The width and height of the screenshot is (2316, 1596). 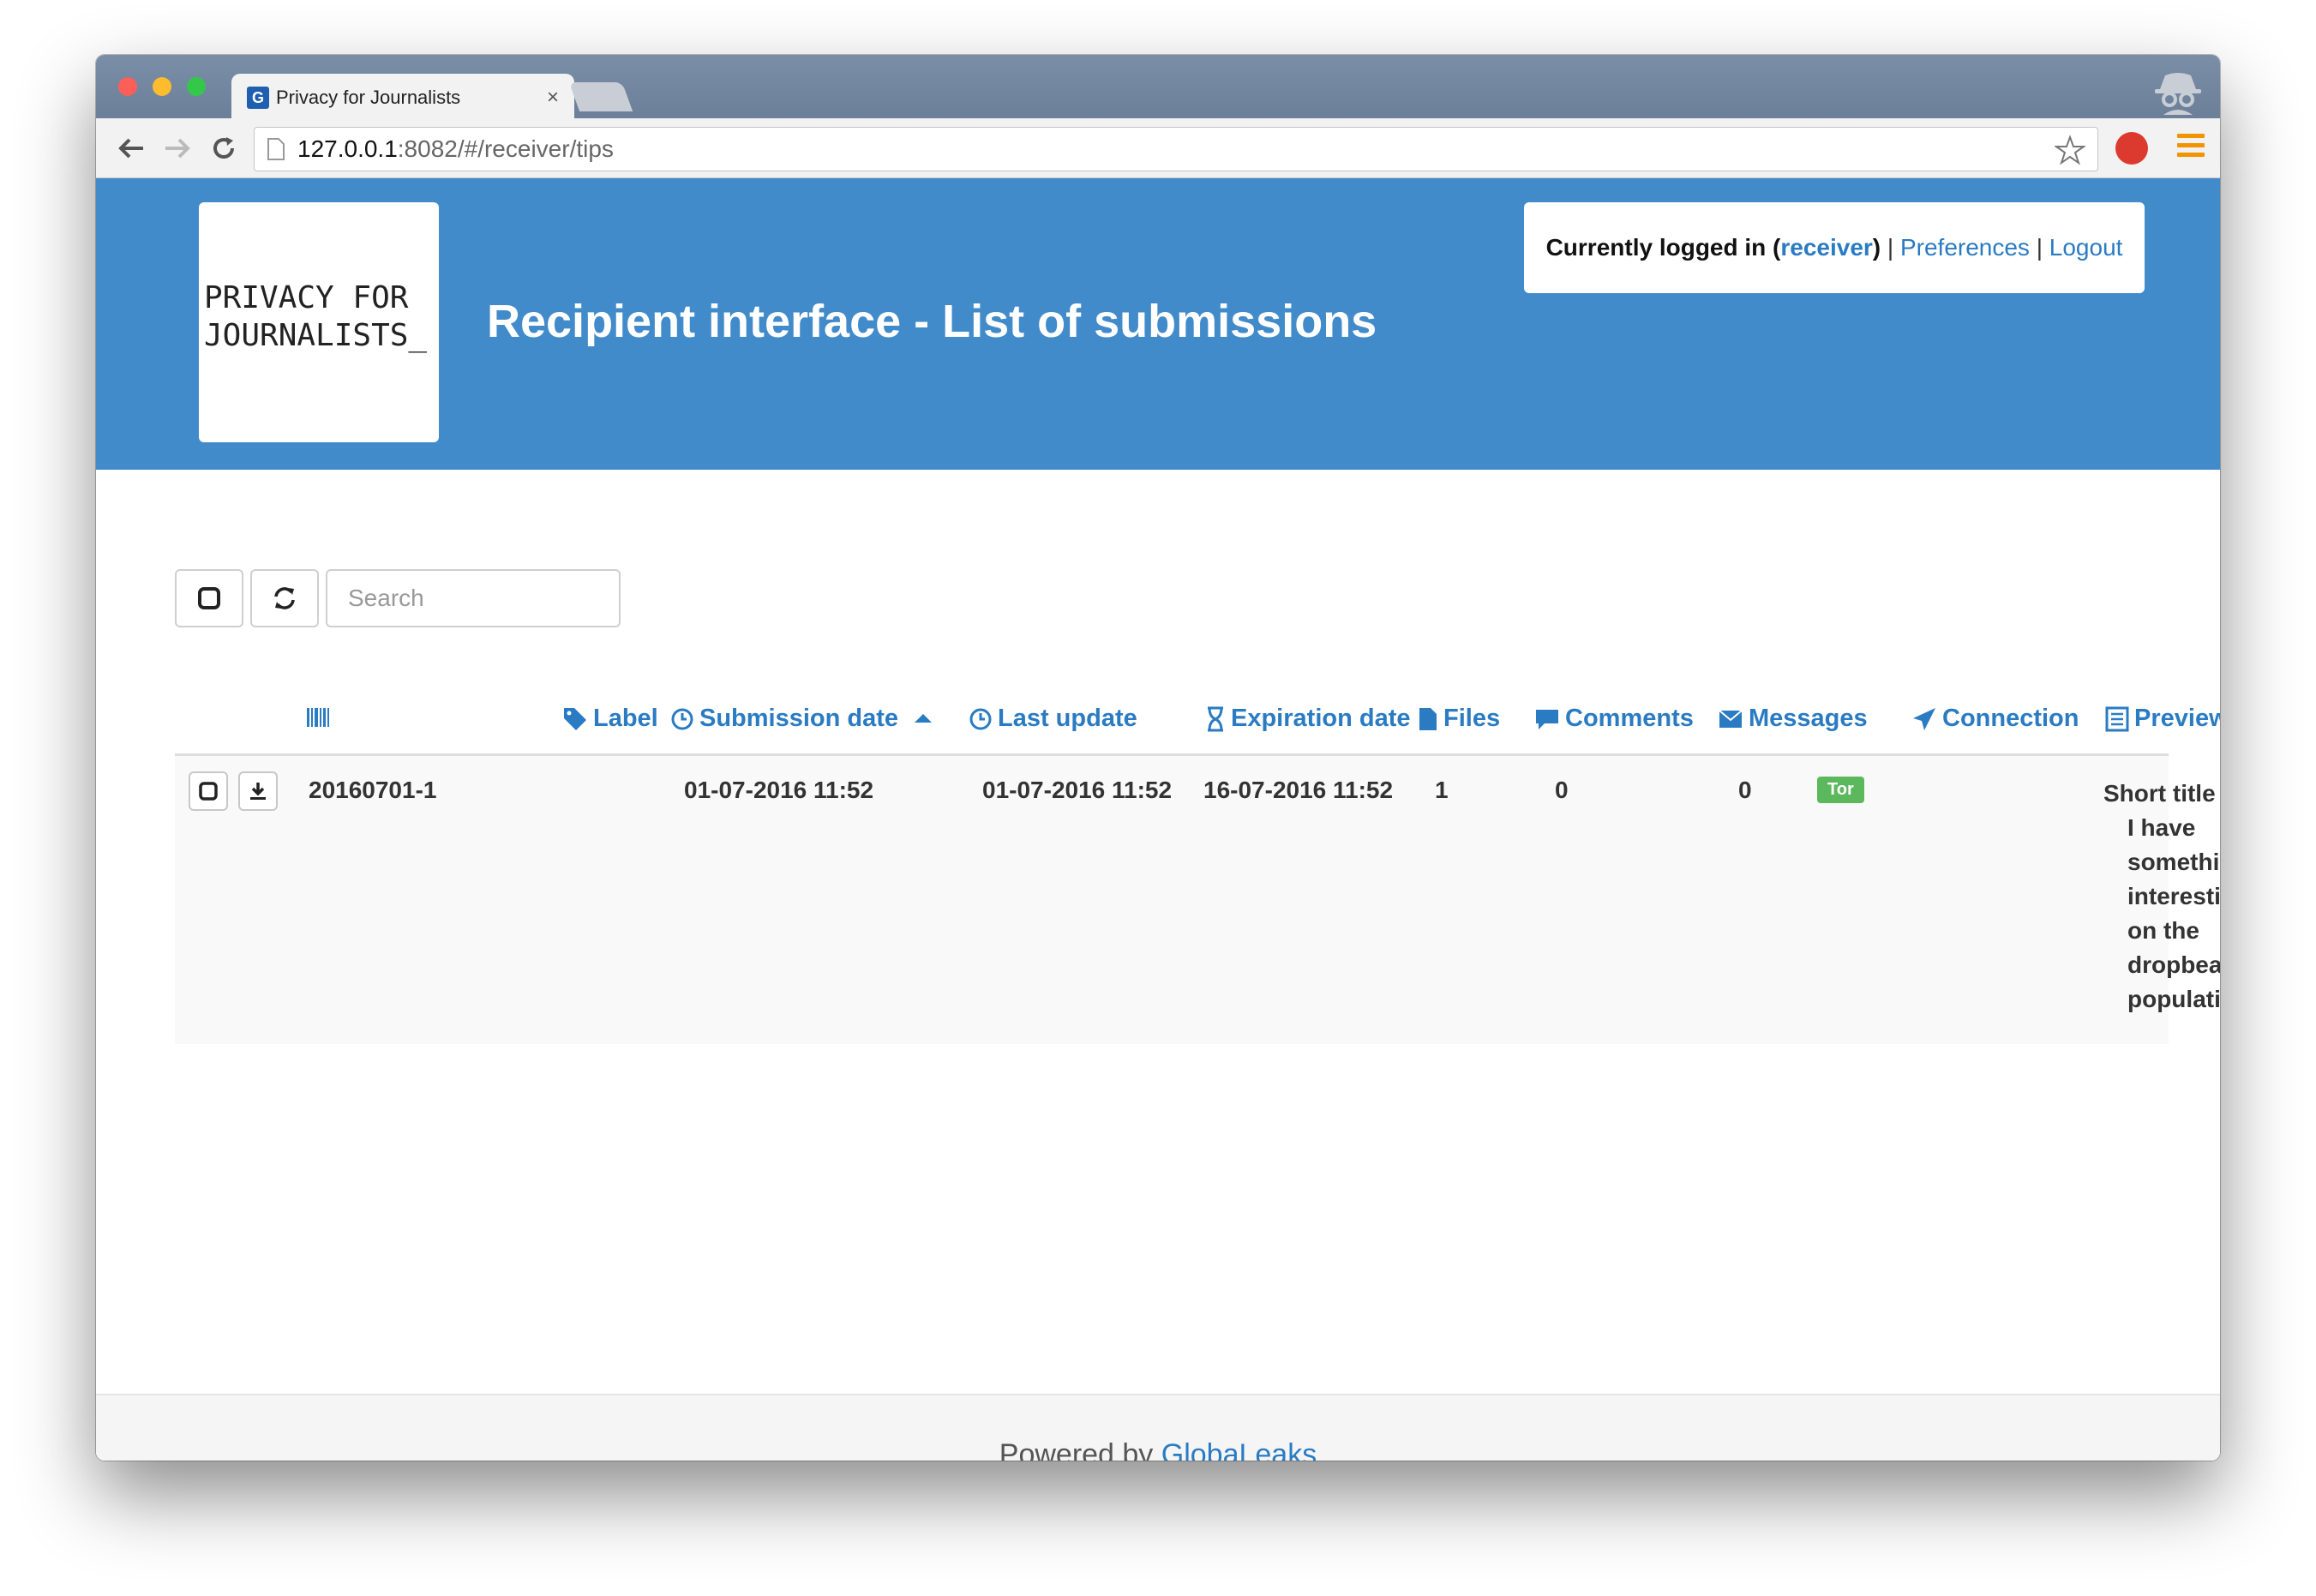 I want to click on column-label-text: Label, so click(x=625, y=718).